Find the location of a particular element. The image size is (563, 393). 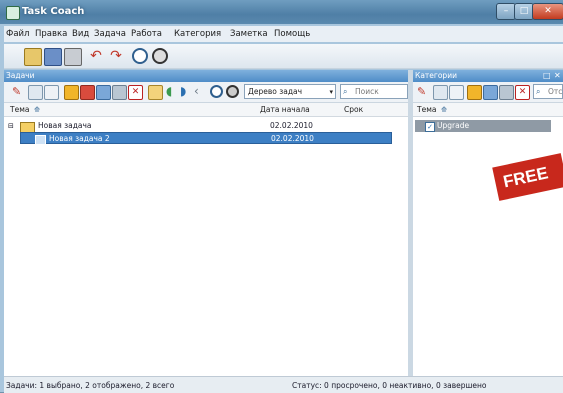

menu-edit: Правка is located at coordinates (51, 34).